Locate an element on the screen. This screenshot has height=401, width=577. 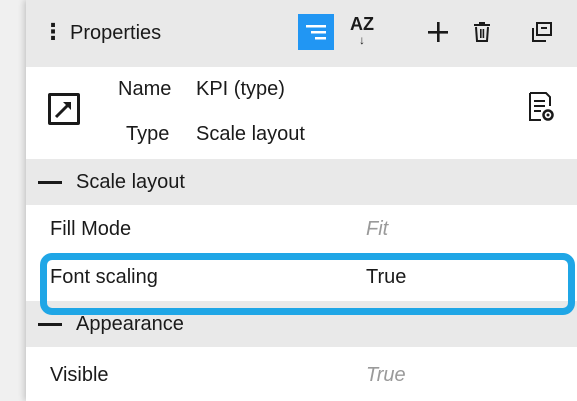
property-name: Visible is located at coordinates (79, 375).